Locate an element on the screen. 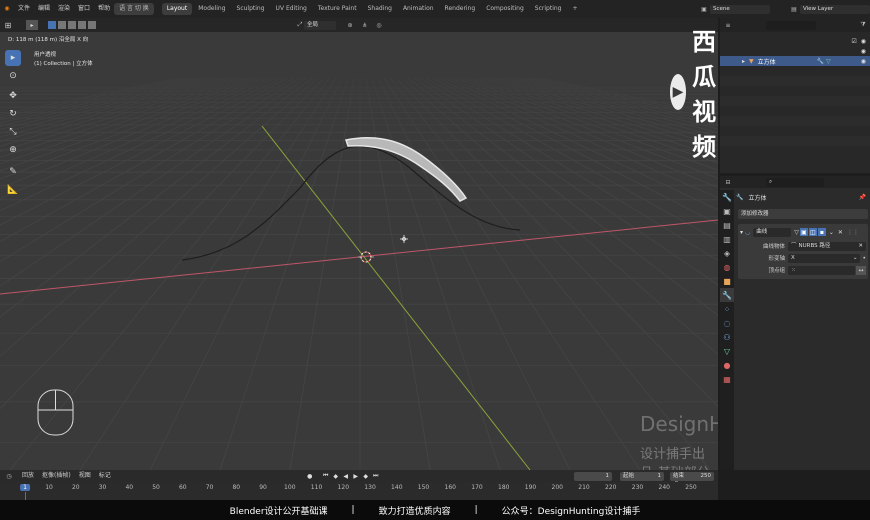 The image size is (870, 520). modifier-name-field: 曲线 is located at coordinates (772, 232).